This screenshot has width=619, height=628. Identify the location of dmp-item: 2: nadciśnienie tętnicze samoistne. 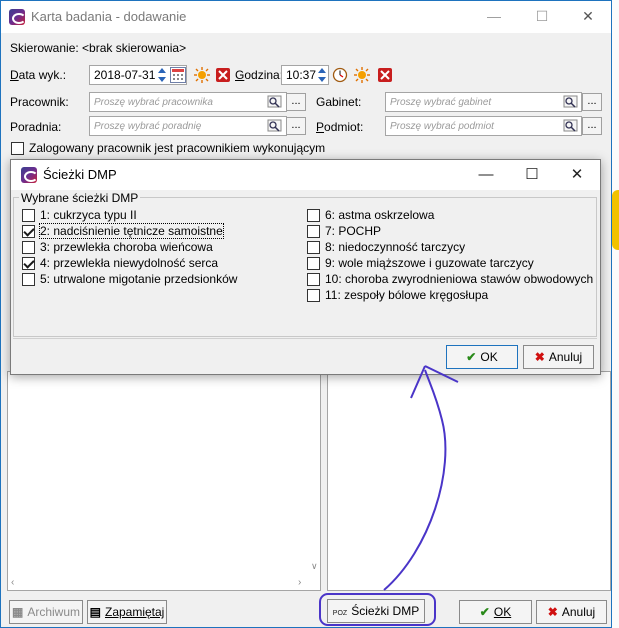
(152, 231).